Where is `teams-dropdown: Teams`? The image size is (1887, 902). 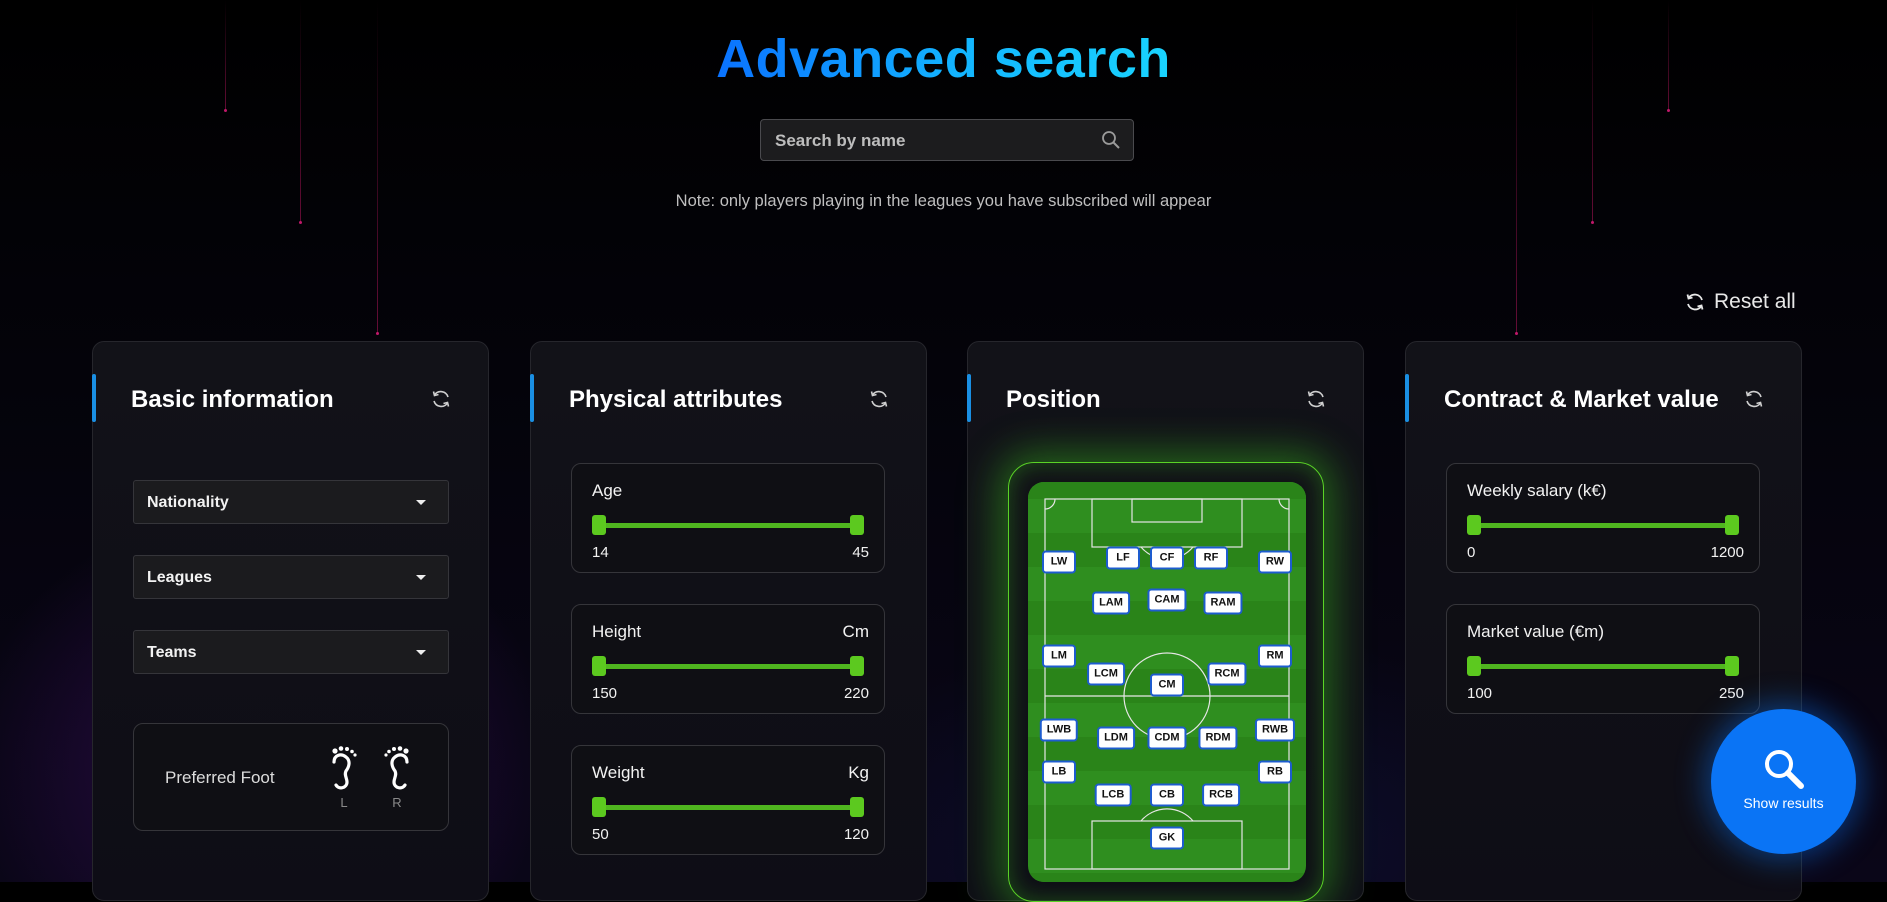
teams-dropdown: Teams is located at coordinates (291, 652).